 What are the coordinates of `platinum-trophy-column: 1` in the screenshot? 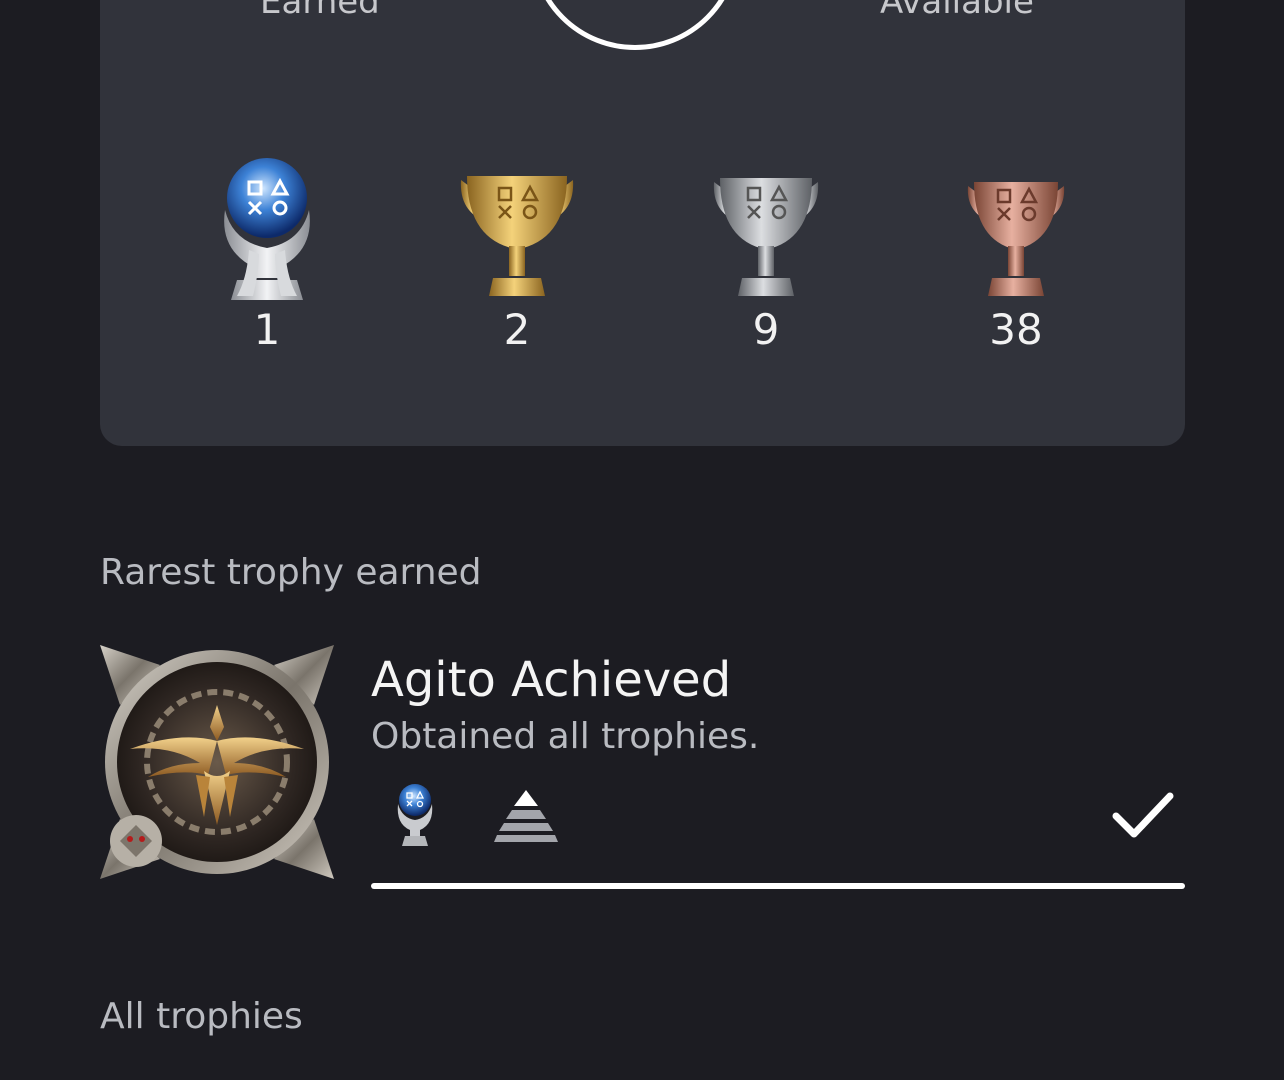 It's located at (267, 270).